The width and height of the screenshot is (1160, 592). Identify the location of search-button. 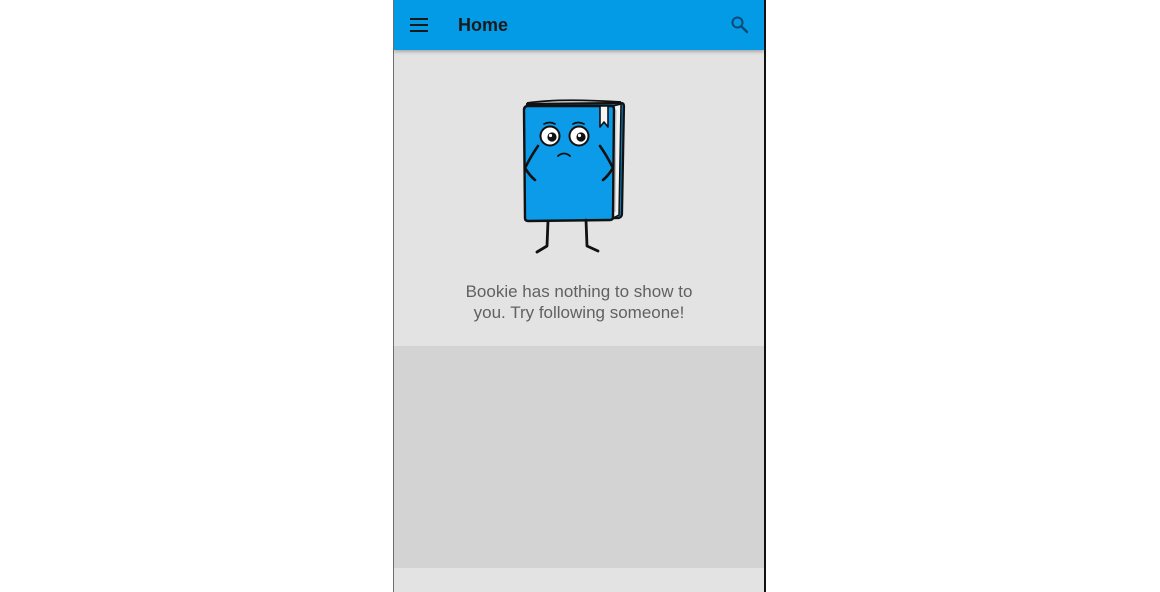
(740, 25).